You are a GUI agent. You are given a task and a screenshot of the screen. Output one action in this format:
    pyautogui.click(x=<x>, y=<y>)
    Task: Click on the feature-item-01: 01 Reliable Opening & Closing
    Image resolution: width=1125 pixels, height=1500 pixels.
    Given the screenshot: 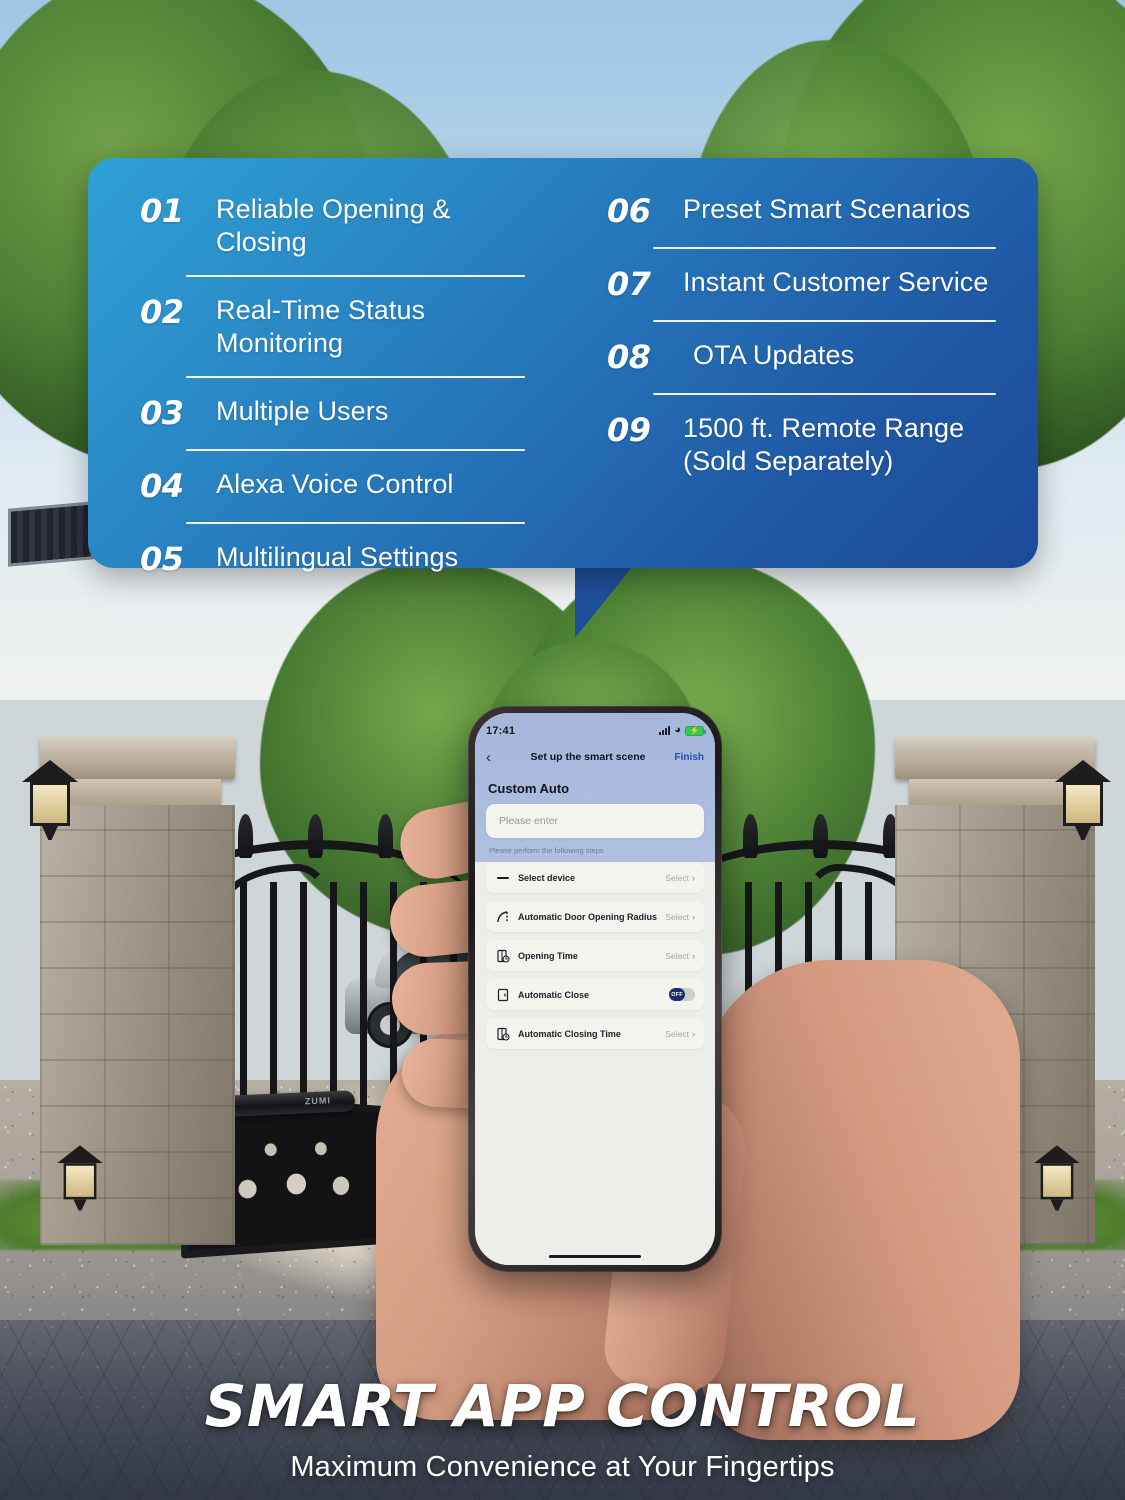 What is the action you would take?
    pyautogui.click(x=335, y=225)
    